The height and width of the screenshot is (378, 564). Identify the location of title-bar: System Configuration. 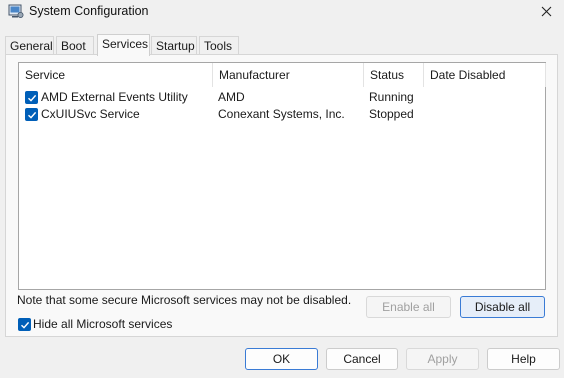
(282, 12).